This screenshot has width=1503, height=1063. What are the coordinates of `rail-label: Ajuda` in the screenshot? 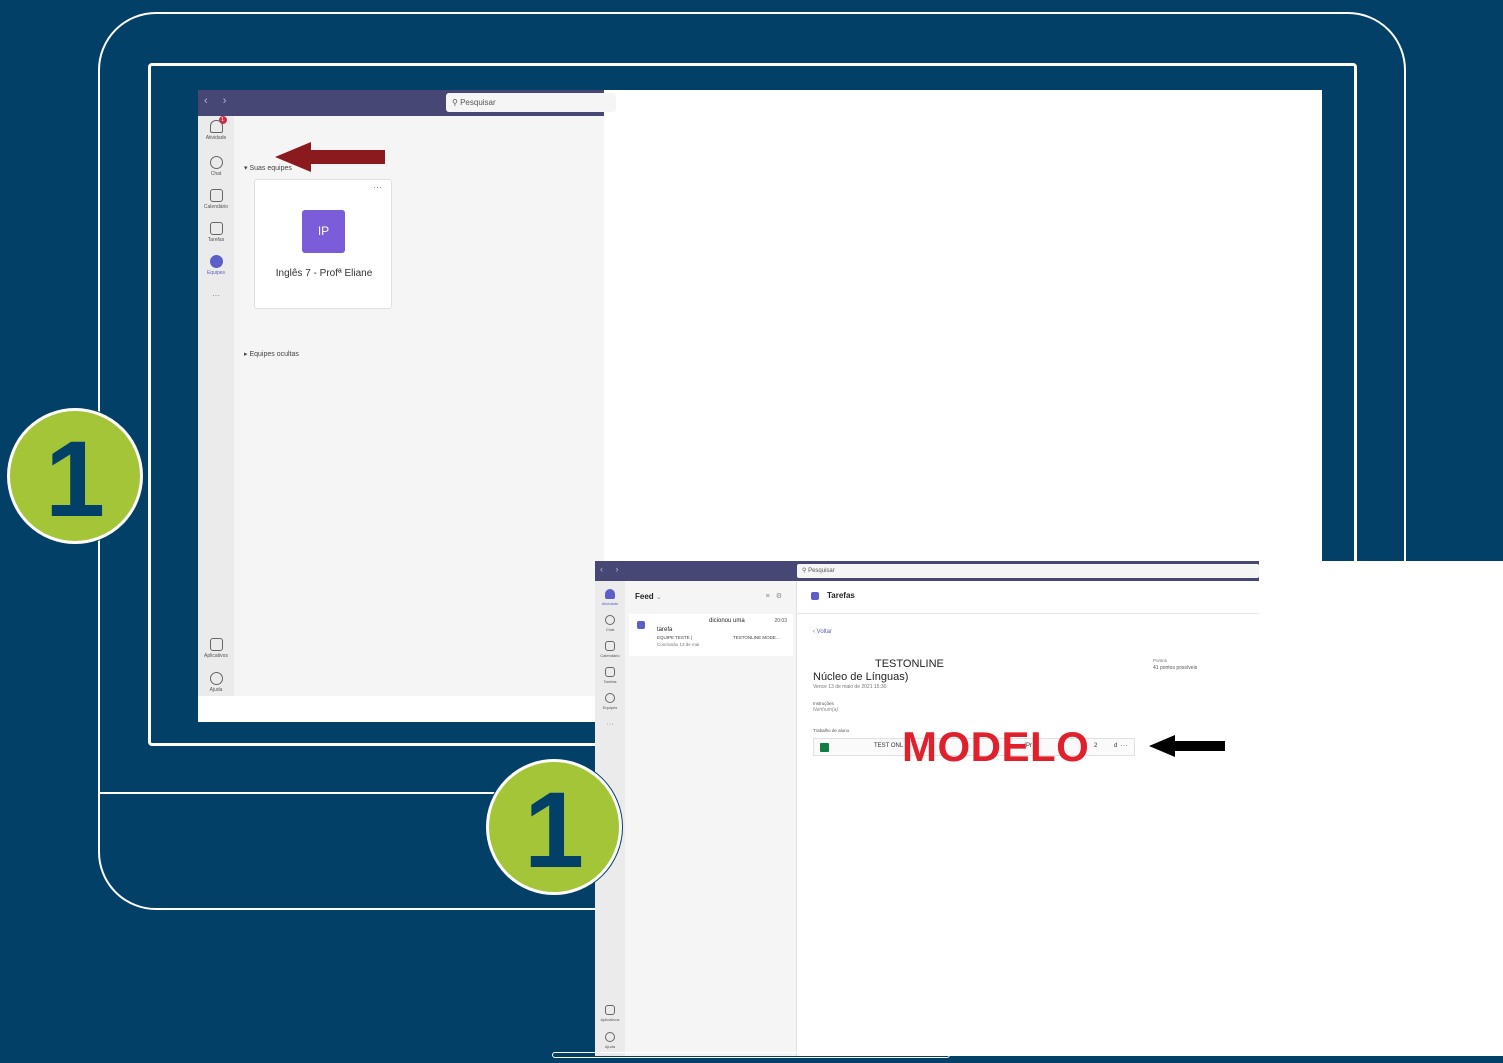 It's located at (610, 1046).